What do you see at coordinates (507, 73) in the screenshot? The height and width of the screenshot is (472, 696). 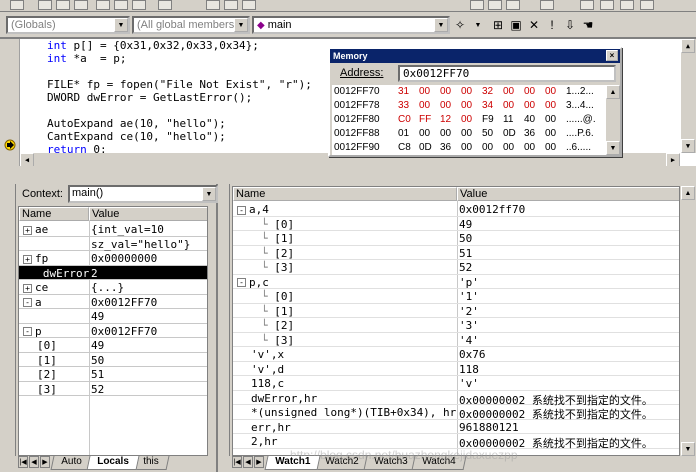 I see `memory-address-input: 0x0012FF70` at bounding box center [507, 73].